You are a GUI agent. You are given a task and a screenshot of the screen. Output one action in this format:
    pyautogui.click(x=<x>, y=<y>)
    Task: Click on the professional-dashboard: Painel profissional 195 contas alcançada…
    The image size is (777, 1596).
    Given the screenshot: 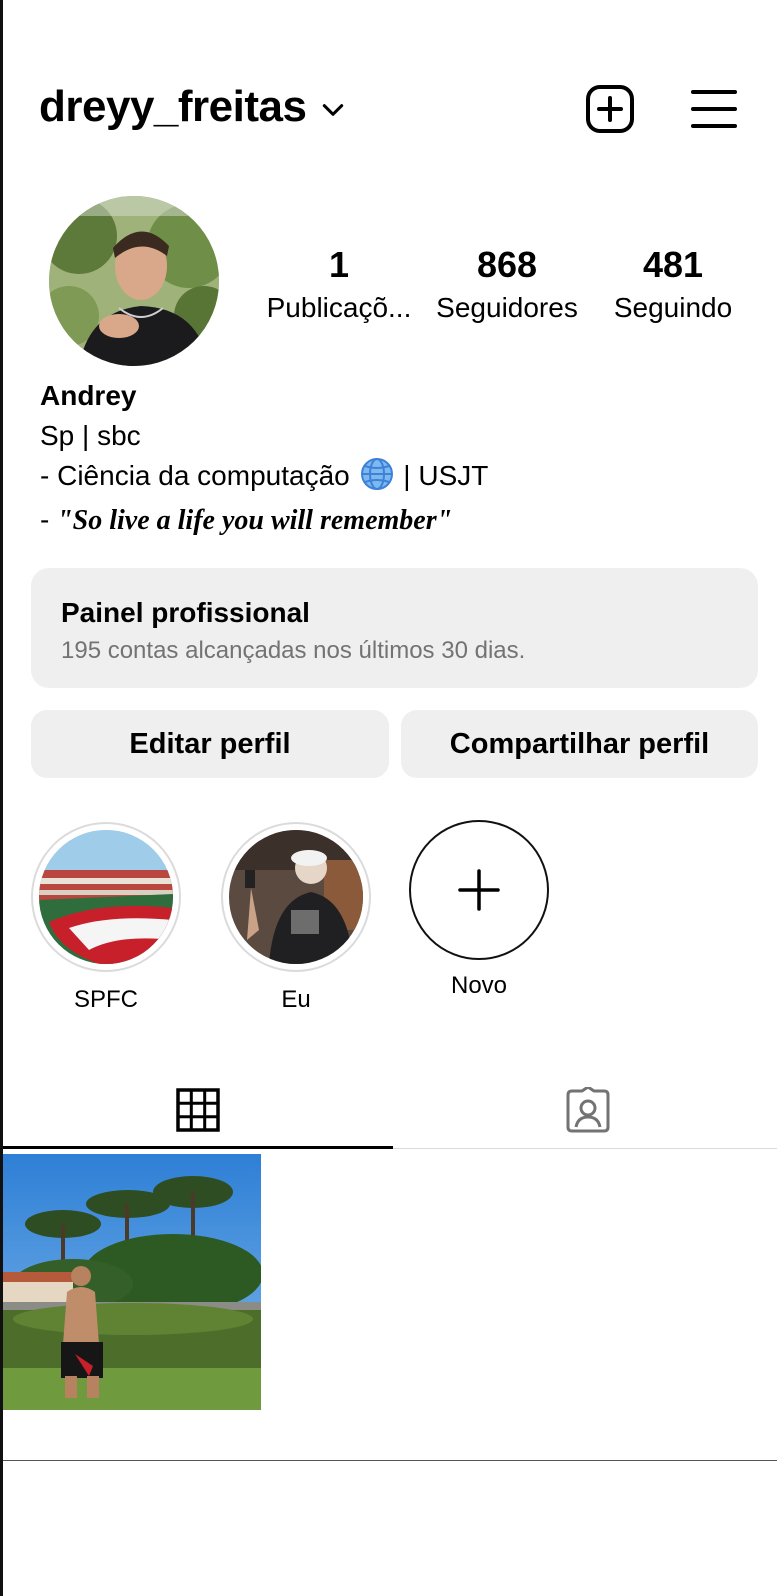 What is the action you would take?
    pyautogui.click(x=394, y=628)
    